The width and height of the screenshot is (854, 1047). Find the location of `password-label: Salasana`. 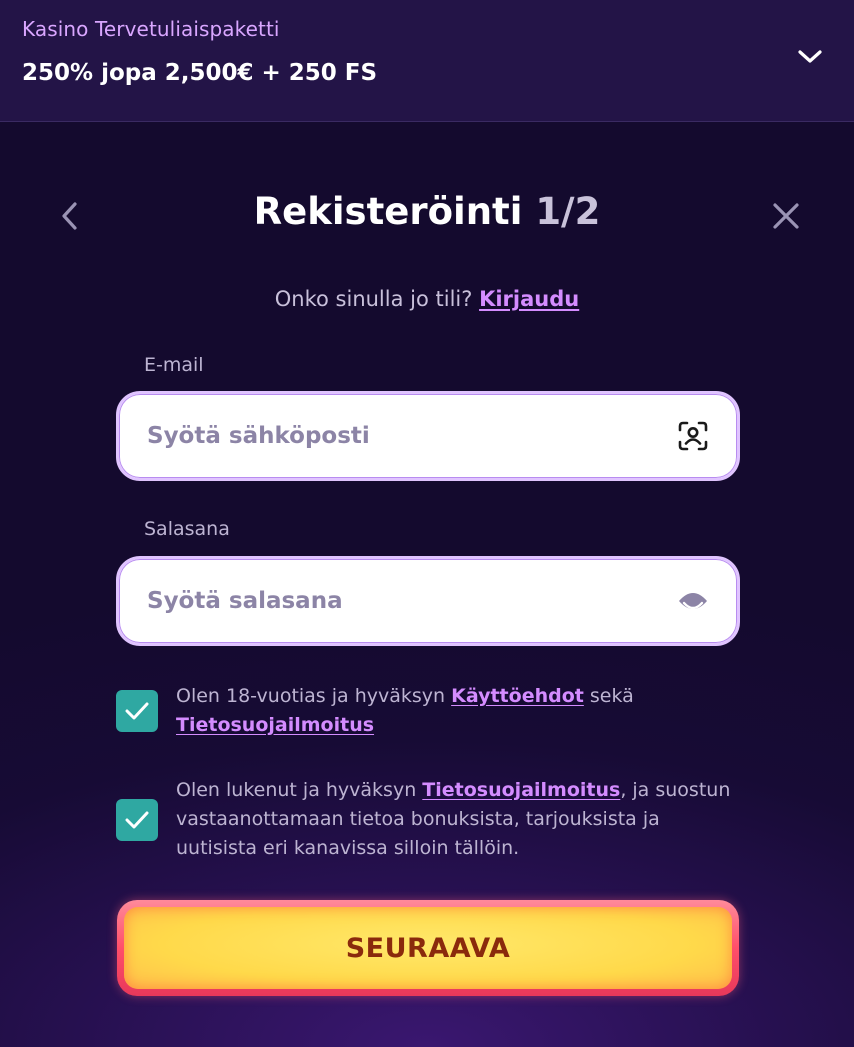

password-label: Salasana is located at coordinates (187, 529).